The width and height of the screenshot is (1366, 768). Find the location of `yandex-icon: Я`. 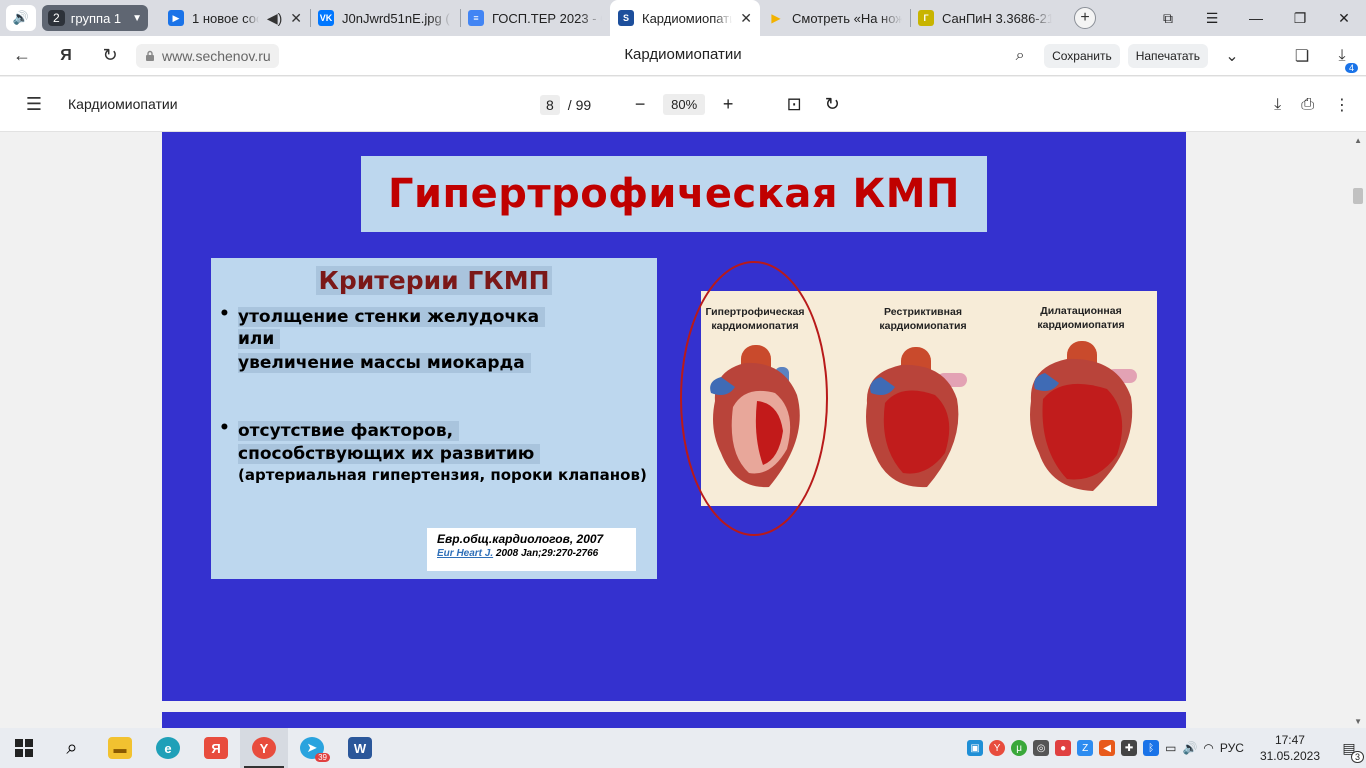

yandex-icon: Я is located at coordinates (66, 56).